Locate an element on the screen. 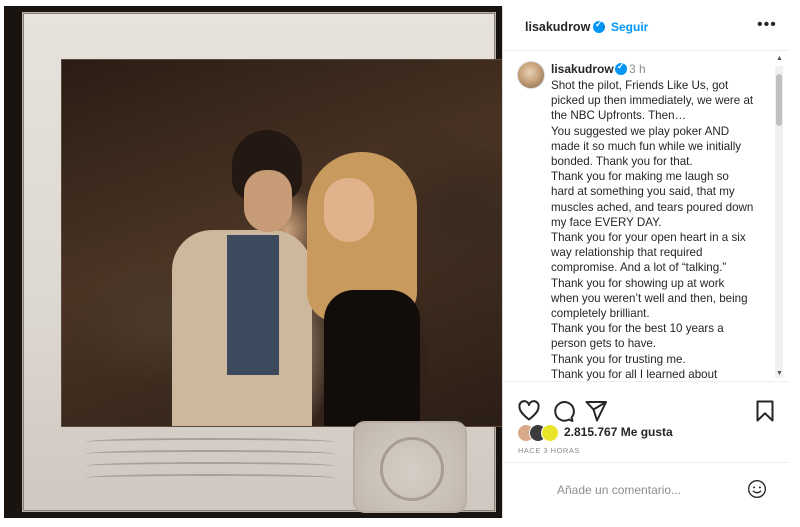 The image size is (800, 527). follow-button: Seguir is located at coordinates (629, 27).